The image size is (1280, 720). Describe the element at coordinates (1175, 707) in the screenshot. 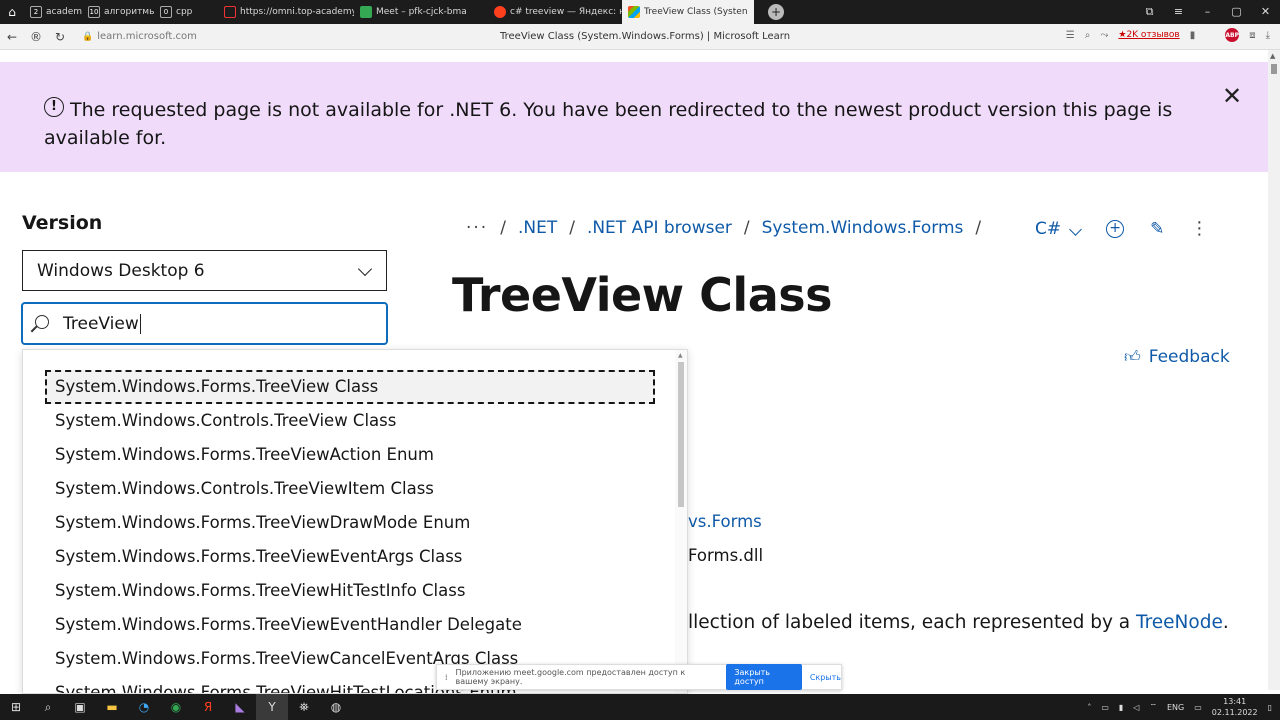

I see `keyboard-language: ENG` at that location.